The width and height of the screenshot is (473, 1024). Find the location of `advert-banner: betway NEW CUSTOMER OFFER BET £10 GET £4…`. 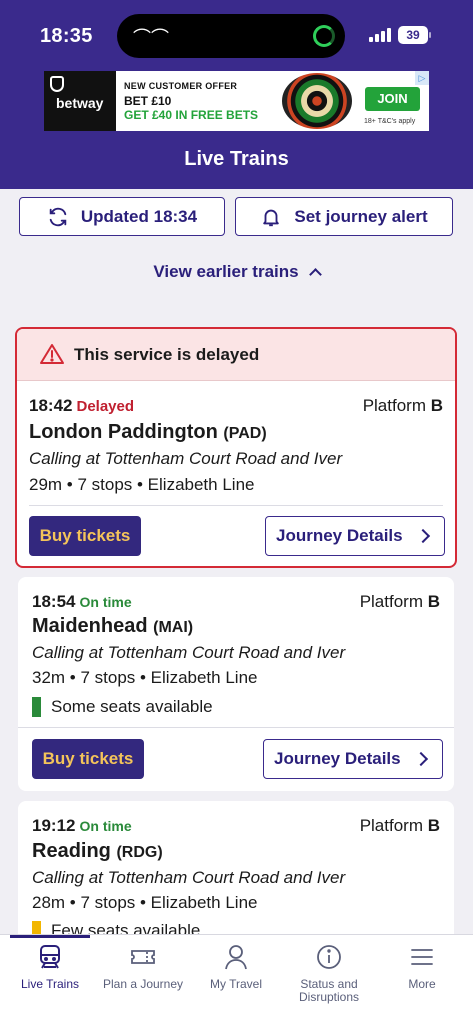

advert-banner: betway NEW CUSTOMER OFFER BET £10 GET £4… is located at coordinates (236, 101).